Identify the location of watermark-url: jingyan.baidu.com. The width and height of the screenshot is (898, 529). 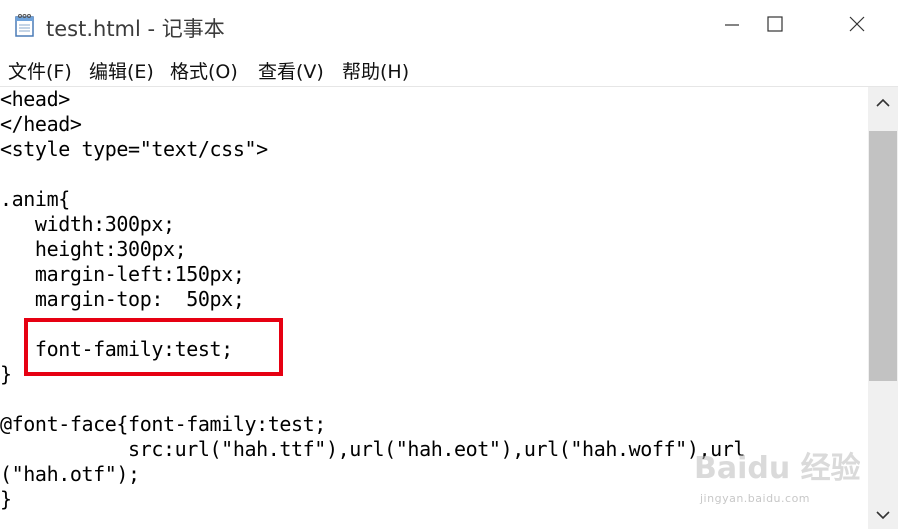
(755, 498).